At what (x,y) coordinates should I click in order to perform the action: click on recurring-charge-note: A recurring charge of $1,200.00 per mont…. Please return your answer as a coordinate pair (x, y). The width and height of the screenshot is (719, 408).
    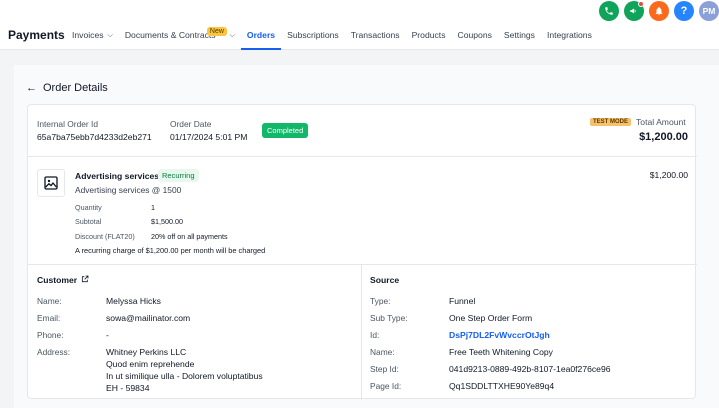
    Looking at the image, I should click on (170, 250).